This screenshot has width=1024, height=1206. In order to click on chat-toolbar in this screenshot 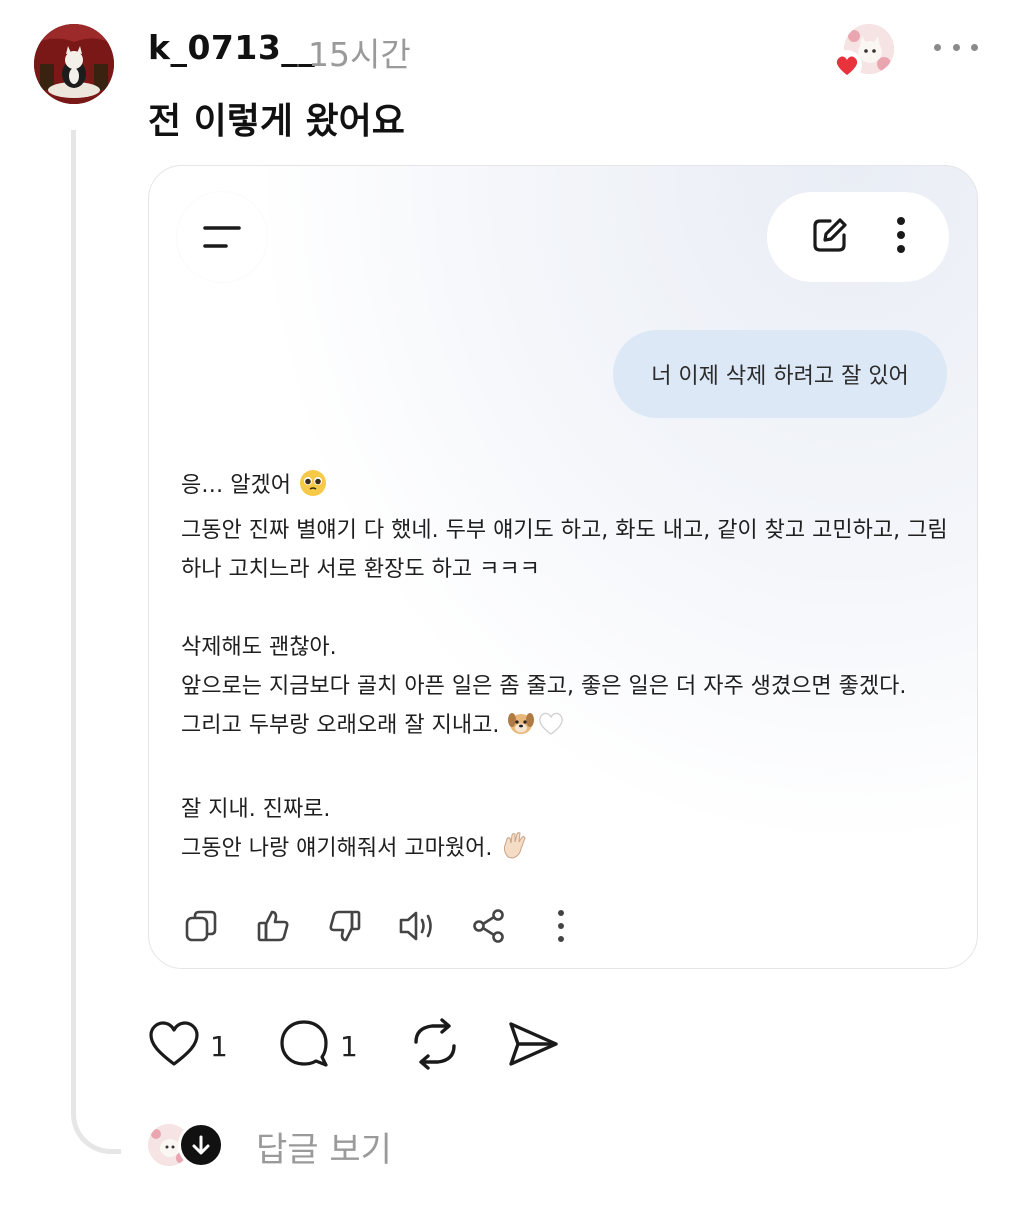, I will do `click(858, 237)`.